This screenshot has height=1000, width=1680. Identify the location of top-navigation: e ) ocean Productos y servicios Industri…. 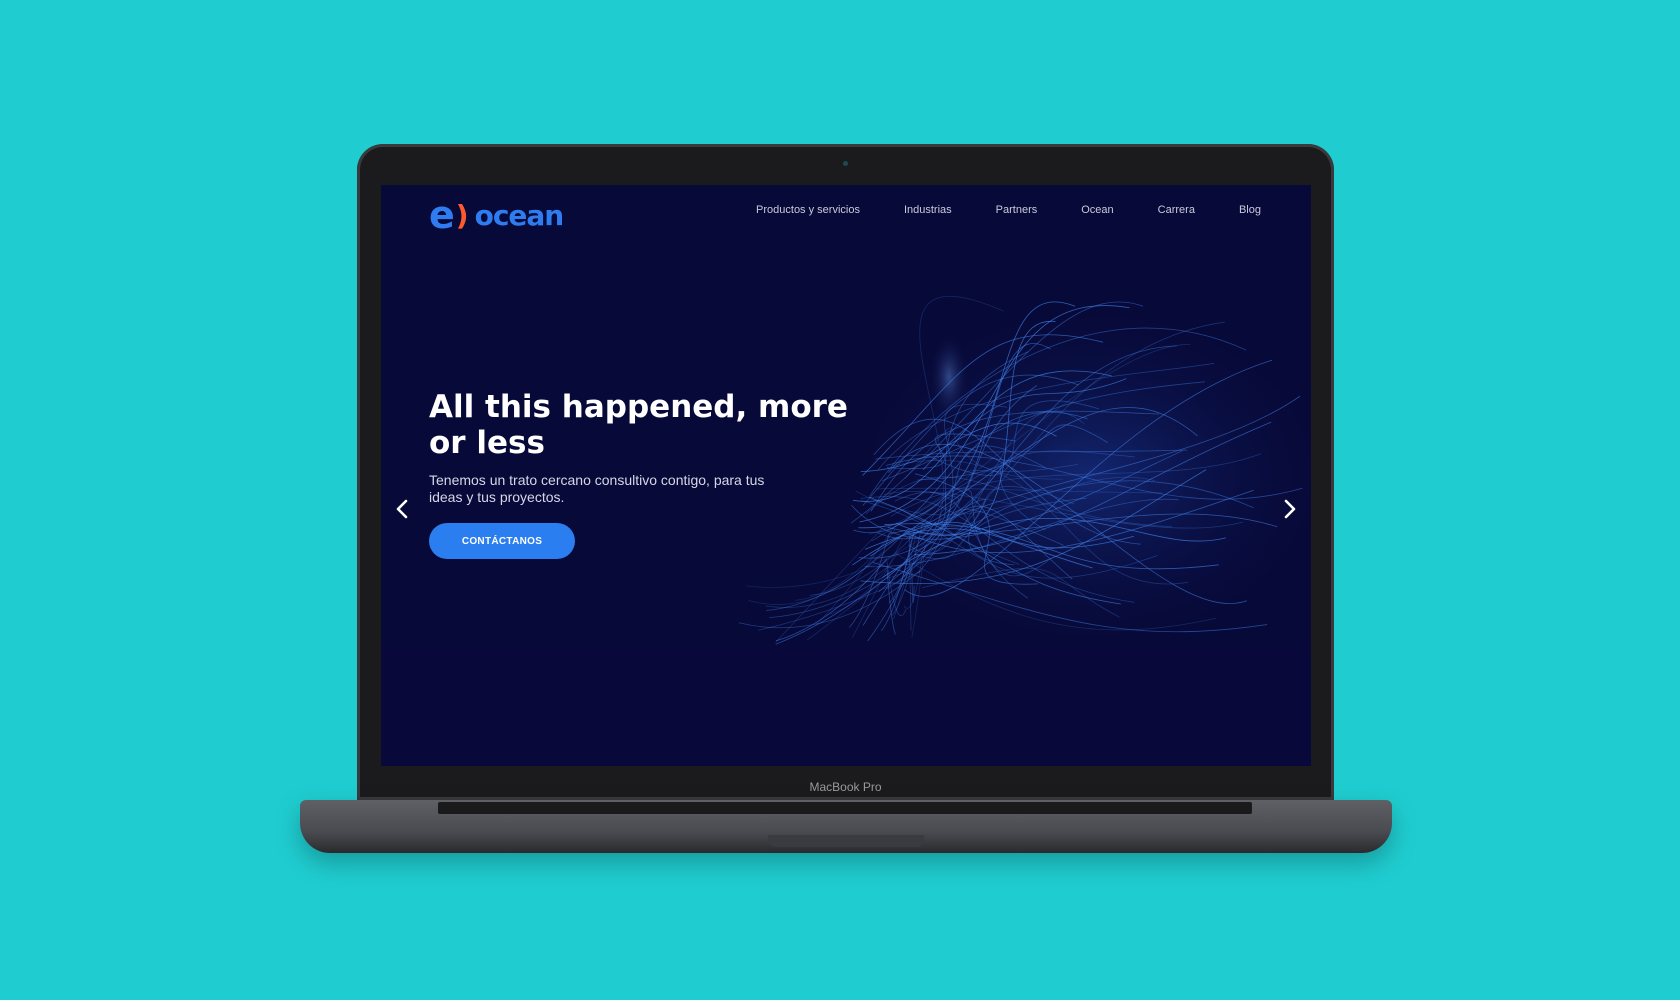
(846, 215).